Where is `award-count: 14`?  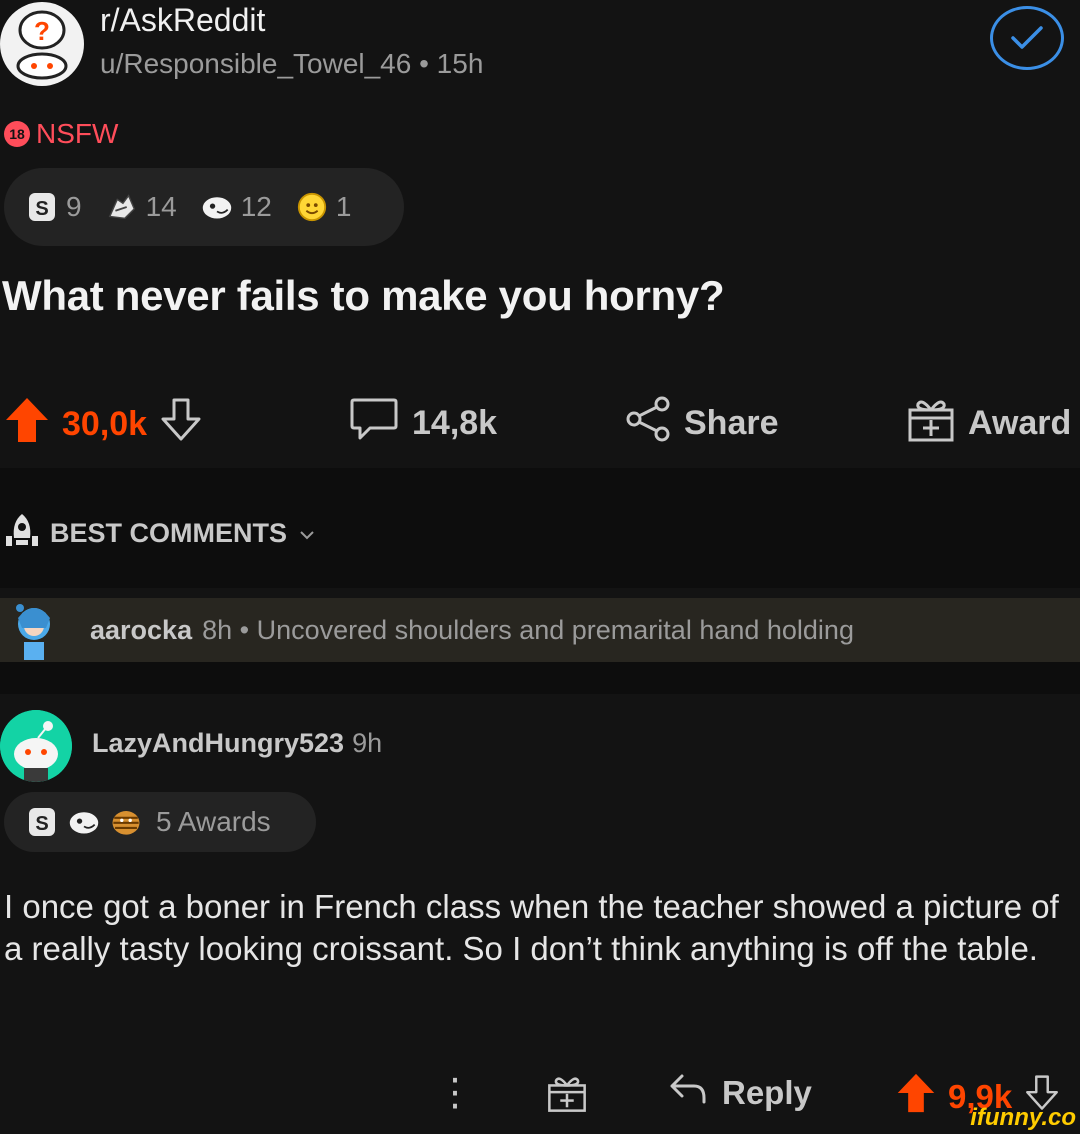 award-count: 14 is located at coordinates (161, 206).